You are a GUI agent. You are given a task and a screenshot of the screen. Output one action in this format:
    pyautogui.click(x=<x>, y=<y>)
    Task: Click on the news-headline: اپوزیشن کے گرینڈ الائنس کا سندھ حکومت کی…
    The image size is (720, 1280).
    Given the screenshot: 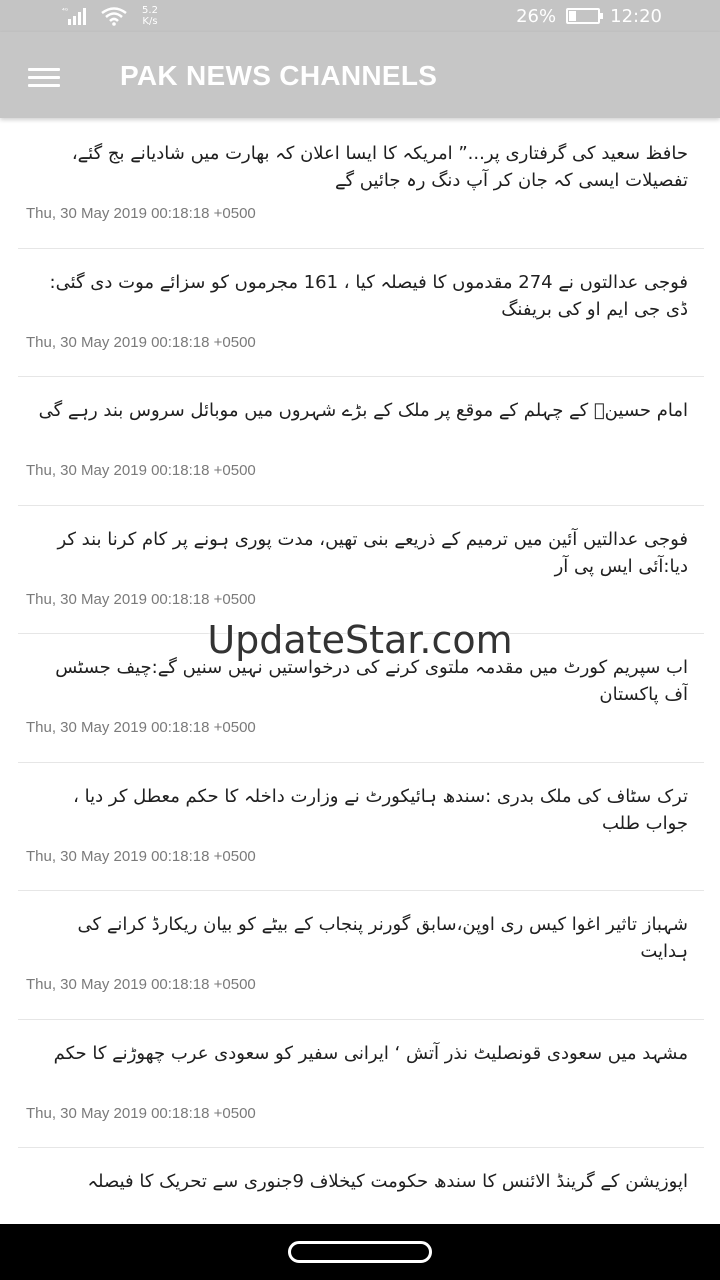 What is the action you would take?
    pyautogui.click(x=388, y=1181)
    